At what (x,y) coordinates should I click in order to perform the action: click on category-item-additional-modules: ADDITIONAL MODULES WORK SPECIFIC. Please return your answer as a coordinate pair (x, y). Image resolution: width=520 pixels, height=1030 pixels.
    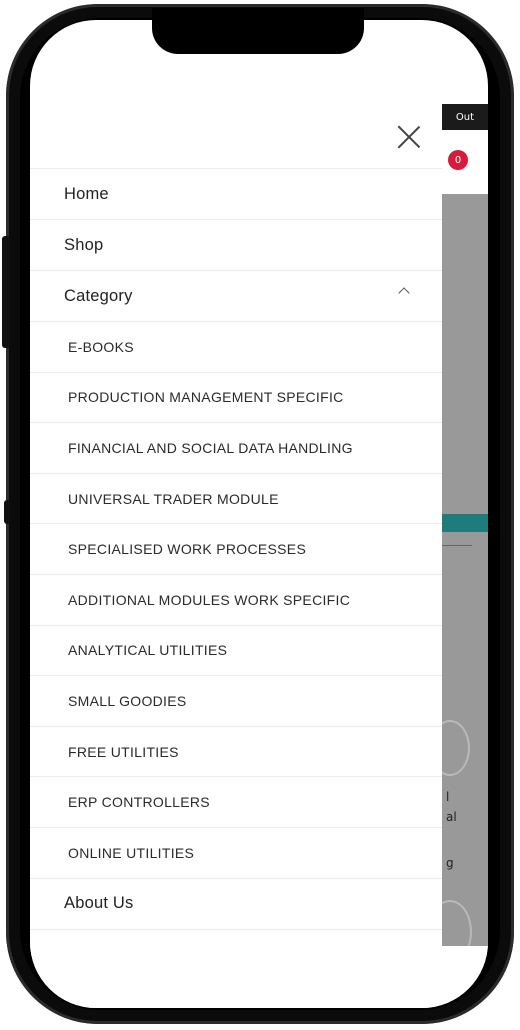
    Looking at the image, I should click on (236, 600).